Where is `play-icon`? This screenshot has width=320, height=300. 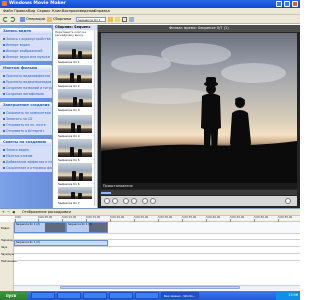 play-icon is located at coordinates (107, 201).